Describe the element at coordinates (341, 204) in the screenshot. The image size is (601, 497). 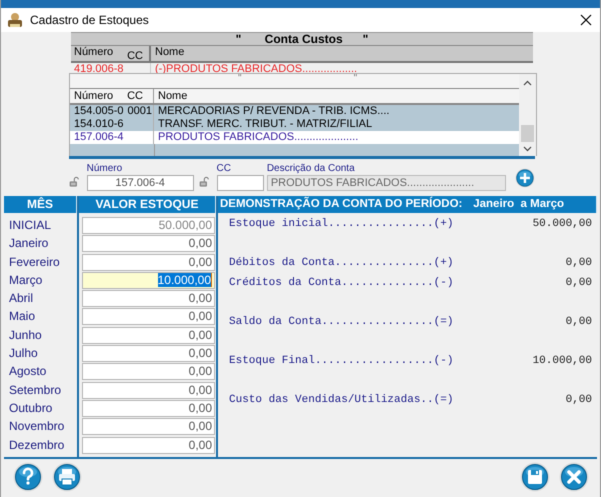
I see `header-title: DEMONSTRAÇÃO DA CONTA DO PERÍODO:` at that location.